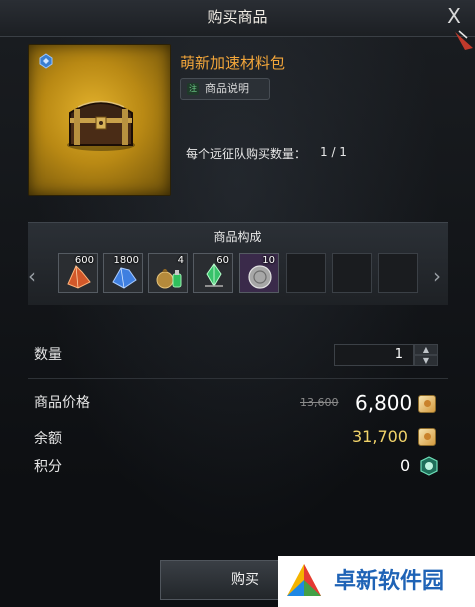 The height and width of the screenshot is (607, 475). What do you see at coordinates (464, 40) in the screenshot?
I see `corner-ribbon-icon` at bounding box center [464, 40].